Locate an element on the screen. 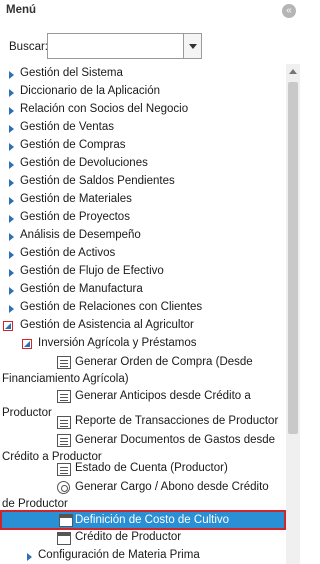 The image size is (320, 564). tree-item: Gestión de Relaciones con Clientes is located at coordinates (143, 308).